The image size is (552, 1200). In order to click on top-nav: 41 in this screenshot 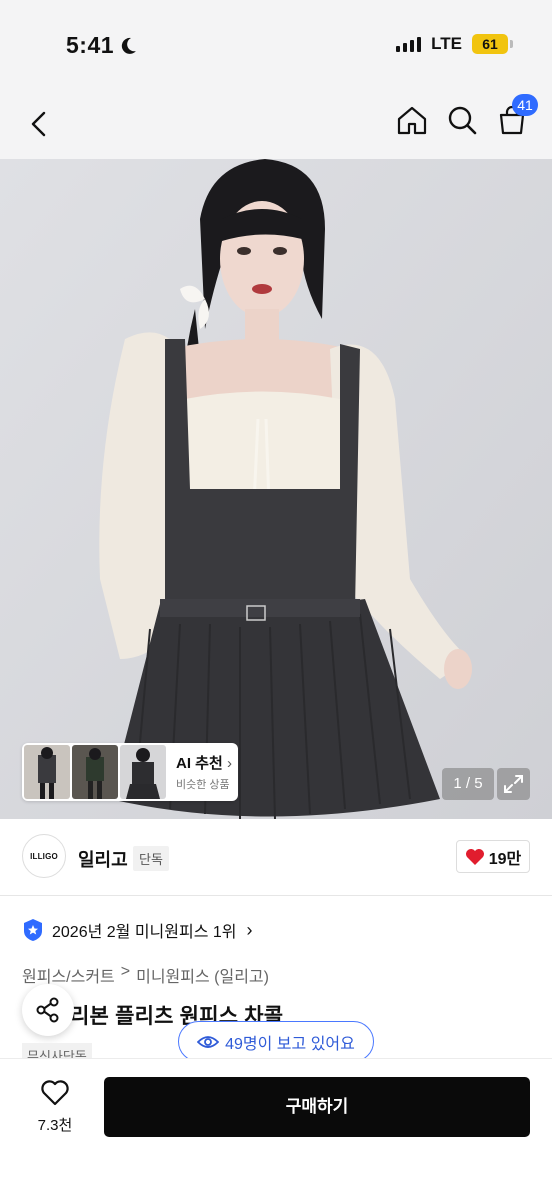, I will do `click(276, 125)`.